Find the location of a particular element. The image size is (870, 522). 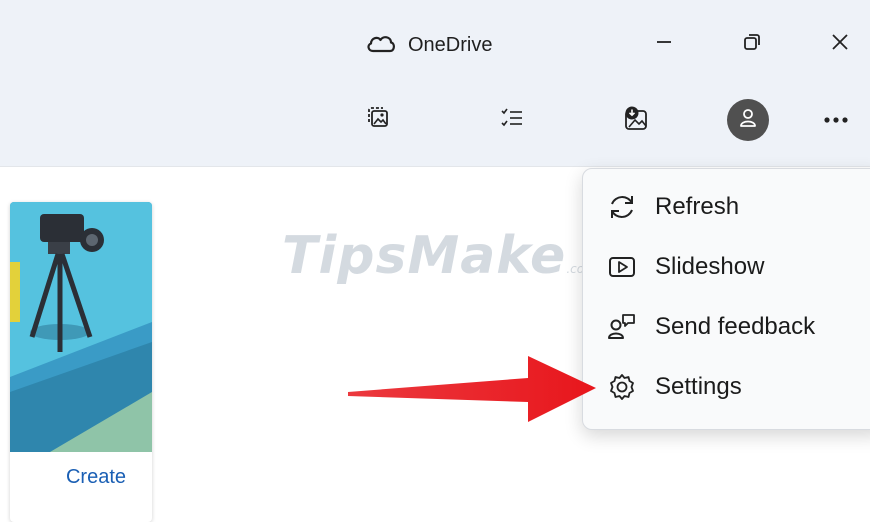

photo-gallery-icon is located at coordinates (378, 120).